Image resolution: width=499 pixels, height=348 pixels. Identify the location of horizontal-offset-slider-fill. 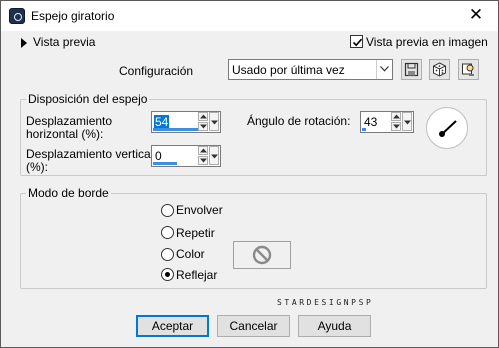
(175, 129).